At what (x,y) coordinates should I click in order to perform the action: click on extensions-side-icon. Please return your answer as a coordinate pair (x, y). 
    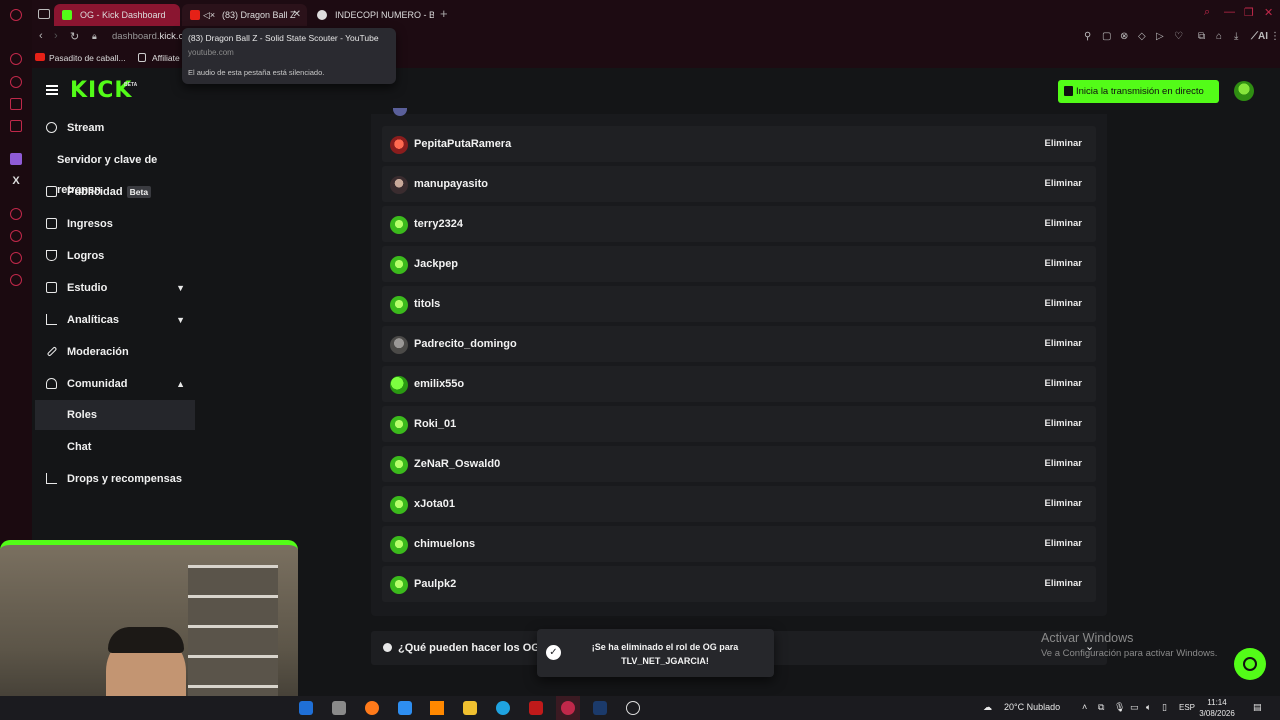
    Looking at the image, I should click on (16, 258).